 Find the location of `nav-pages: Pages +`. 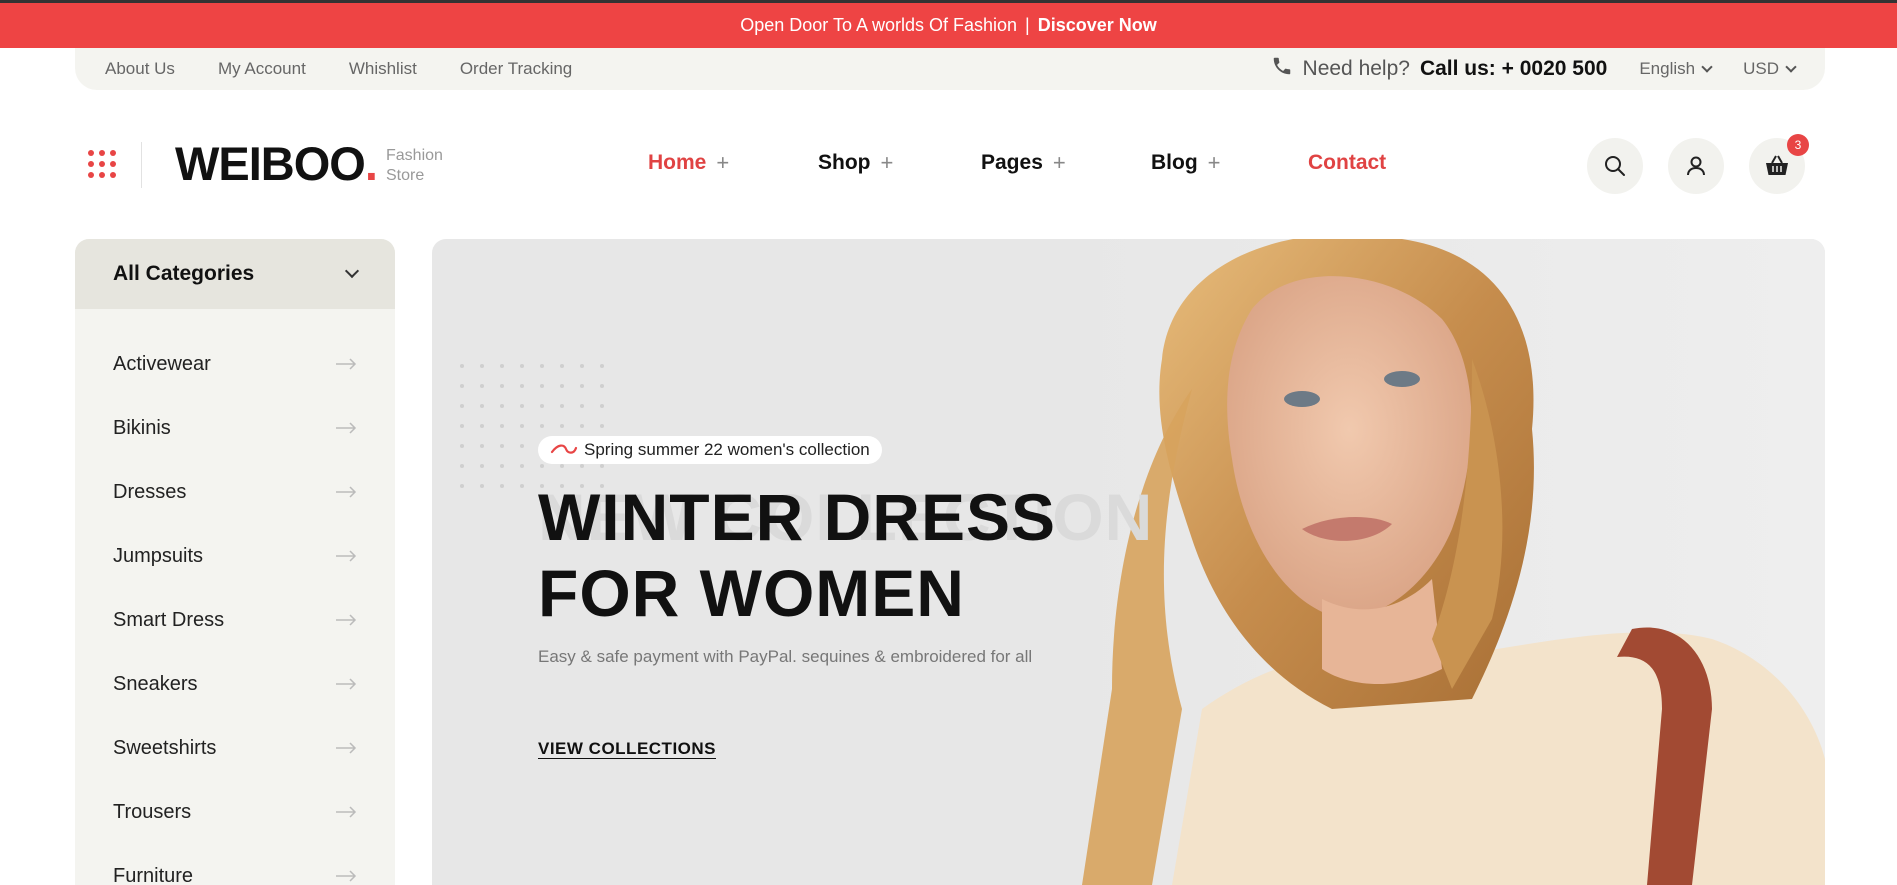

nav-pages: Pages + is located at coordinates (1066, 163).